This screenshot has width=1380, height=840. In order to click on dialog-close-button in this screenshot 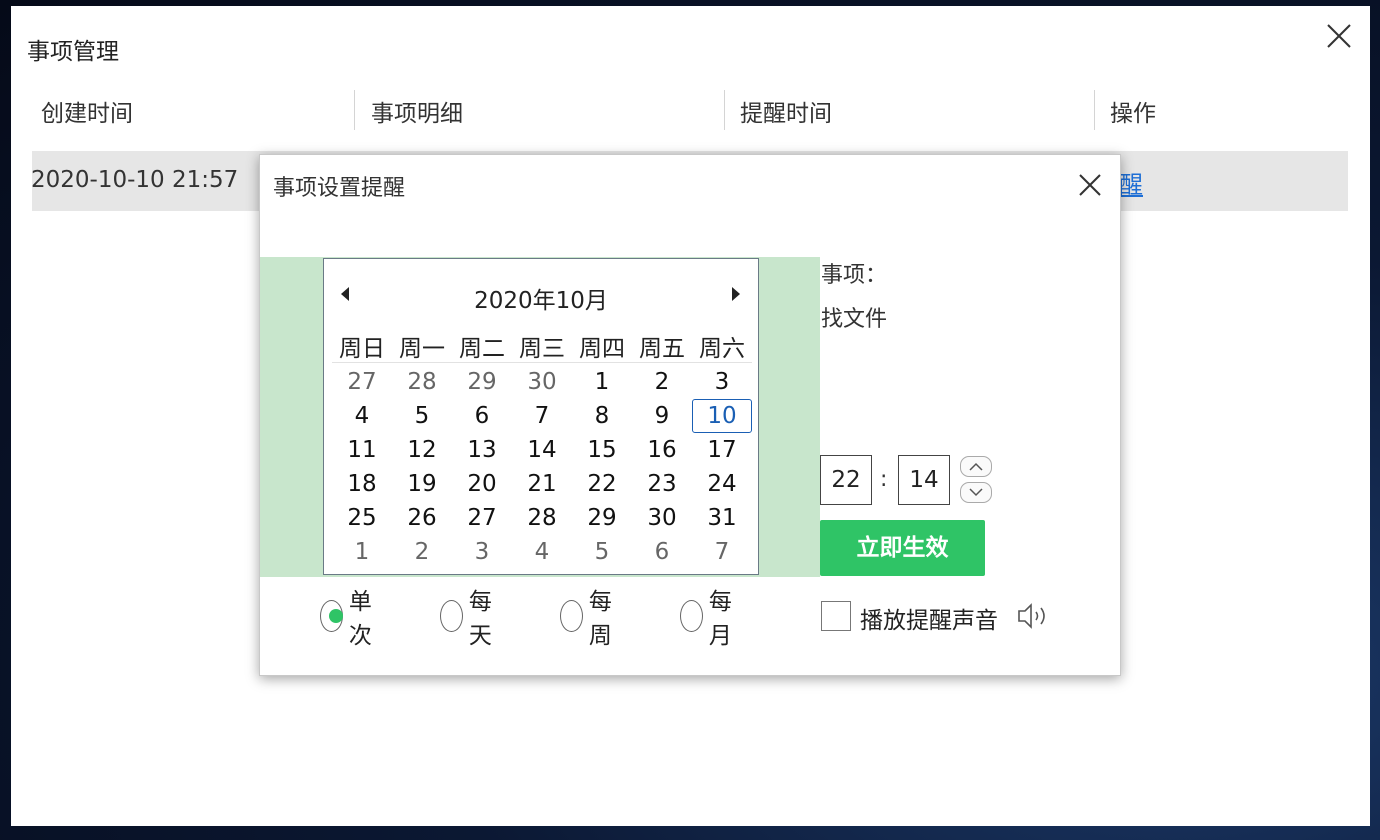, I will do `click(1090, 185)`.